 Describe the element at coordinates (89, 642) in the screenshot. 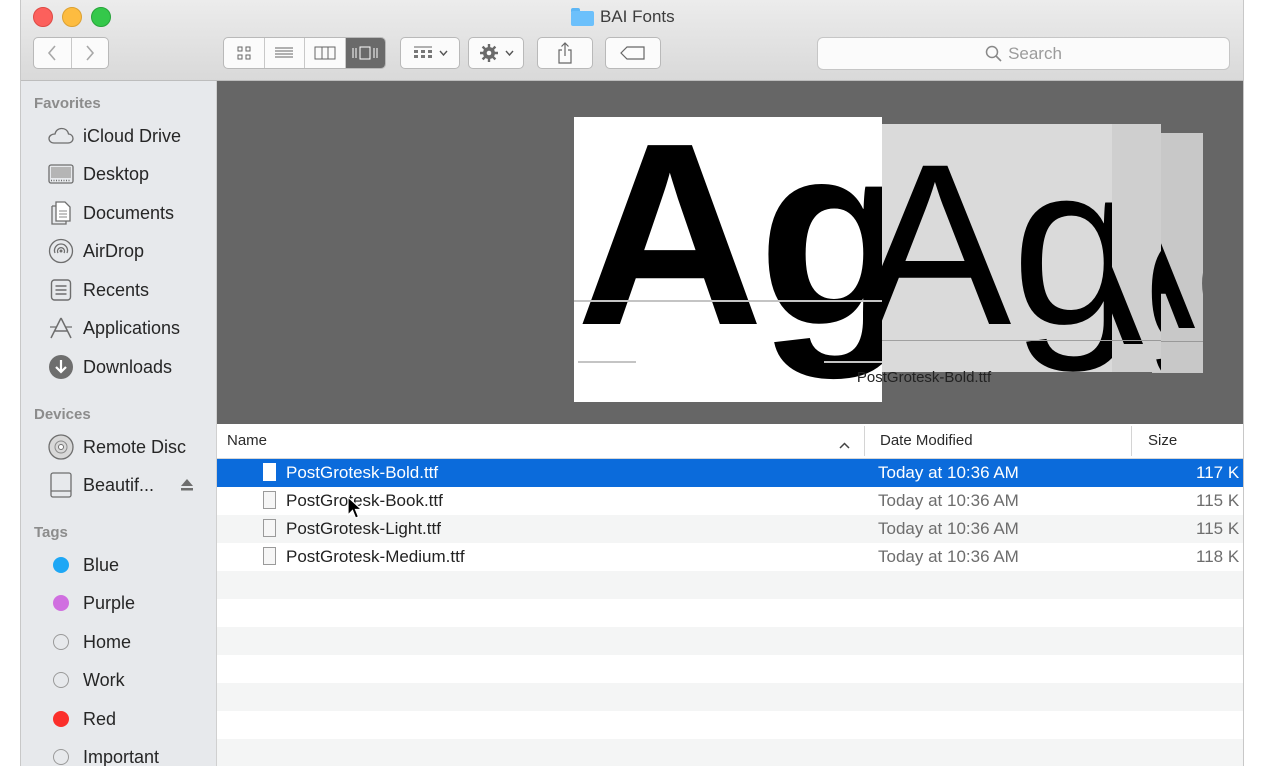

I see `sidebar-tag-home: Home` at that location.